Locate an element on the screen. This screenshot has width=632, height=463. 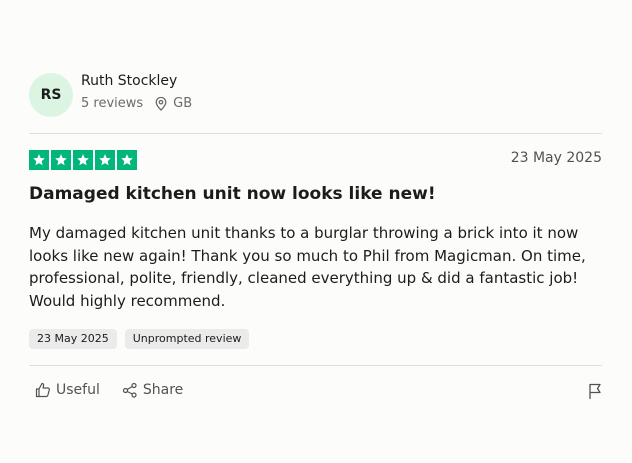
flag-icon is located at coordinates (595, 391).